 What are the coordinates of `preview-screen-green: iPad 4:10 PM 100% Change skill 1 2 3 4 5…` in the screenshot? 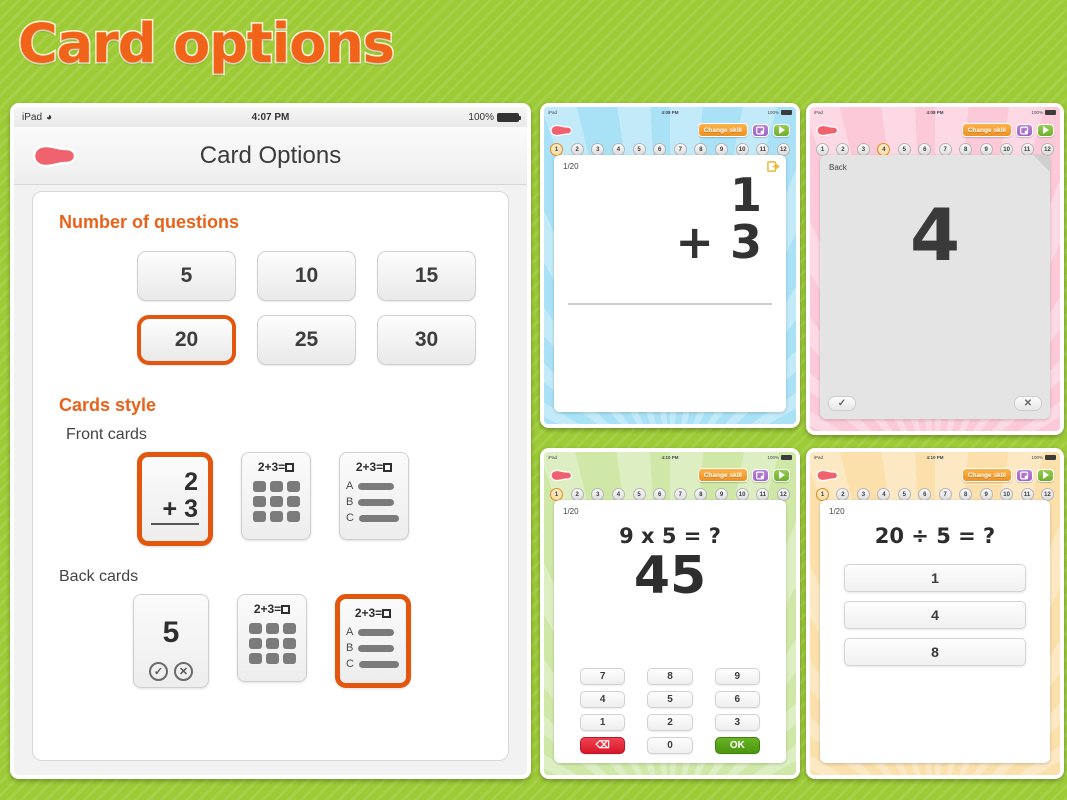 It's located at (670, 613).